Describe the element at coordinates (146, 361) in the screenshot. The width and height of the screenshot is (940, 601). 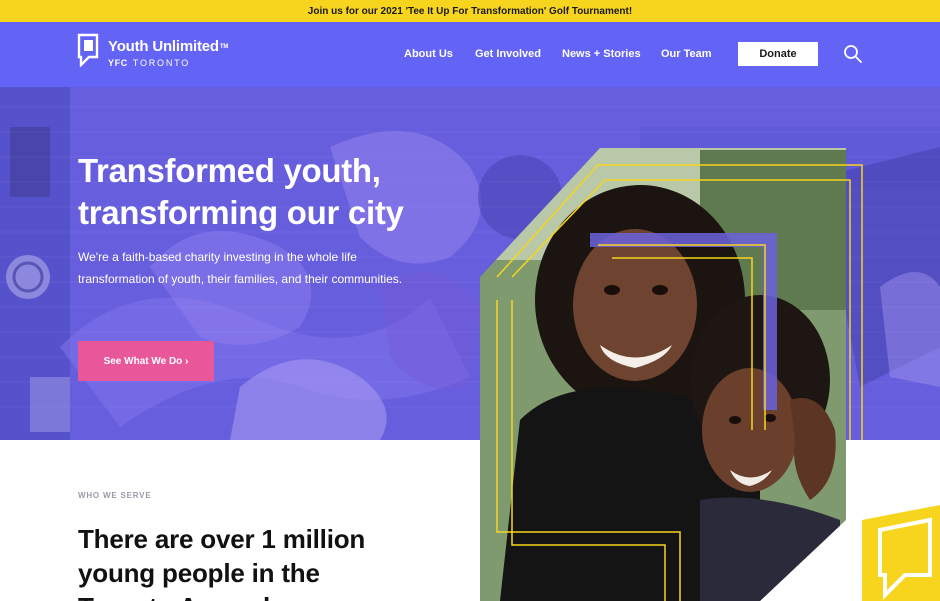
I see `see-what-we-do-button: See What We Do ›` at that location.